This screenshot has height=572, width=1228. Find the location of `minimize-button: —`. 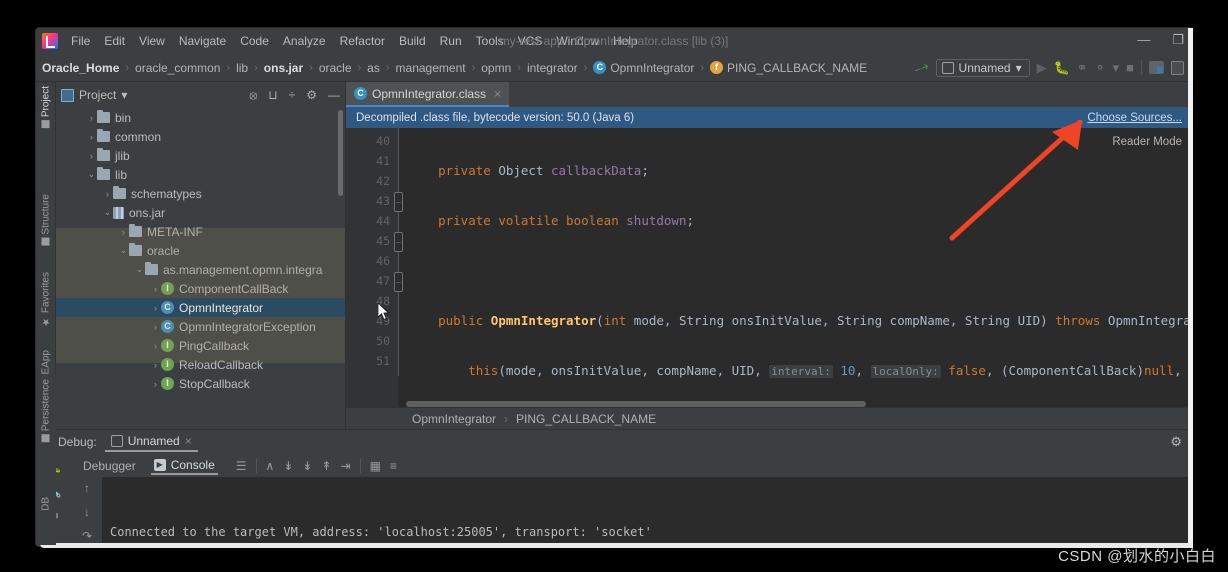

minimize-button: — is located at coordinates (1143, 40).